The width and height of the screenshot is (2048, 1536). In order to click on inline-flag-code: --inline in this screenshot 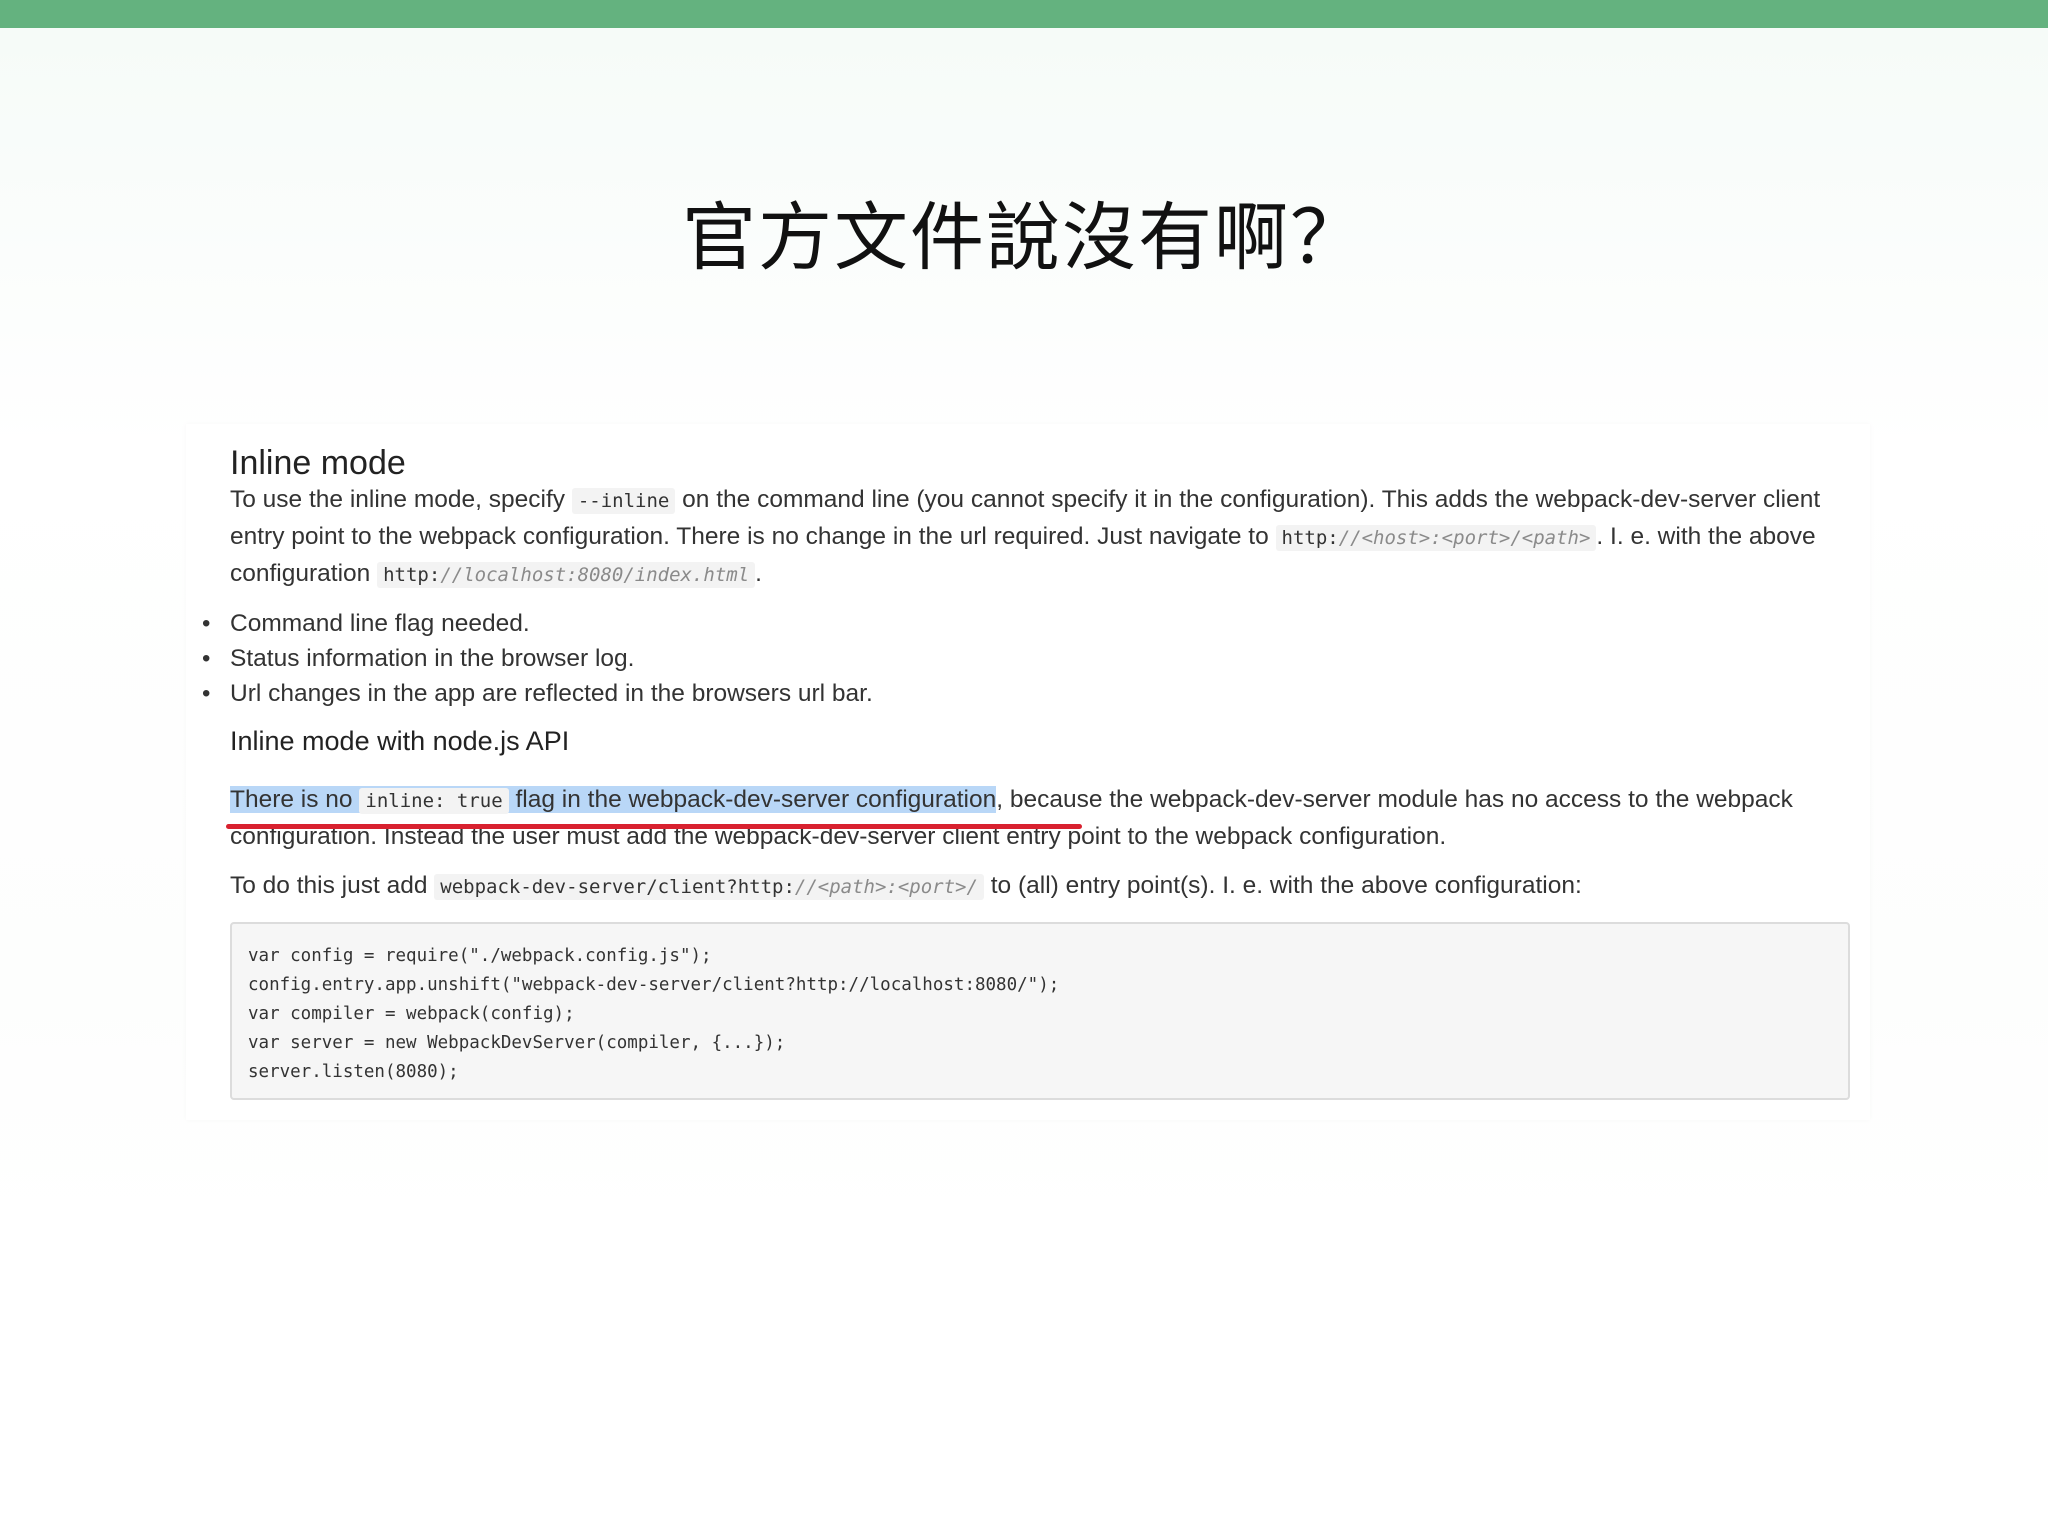, I will do `click(623, 501)`.